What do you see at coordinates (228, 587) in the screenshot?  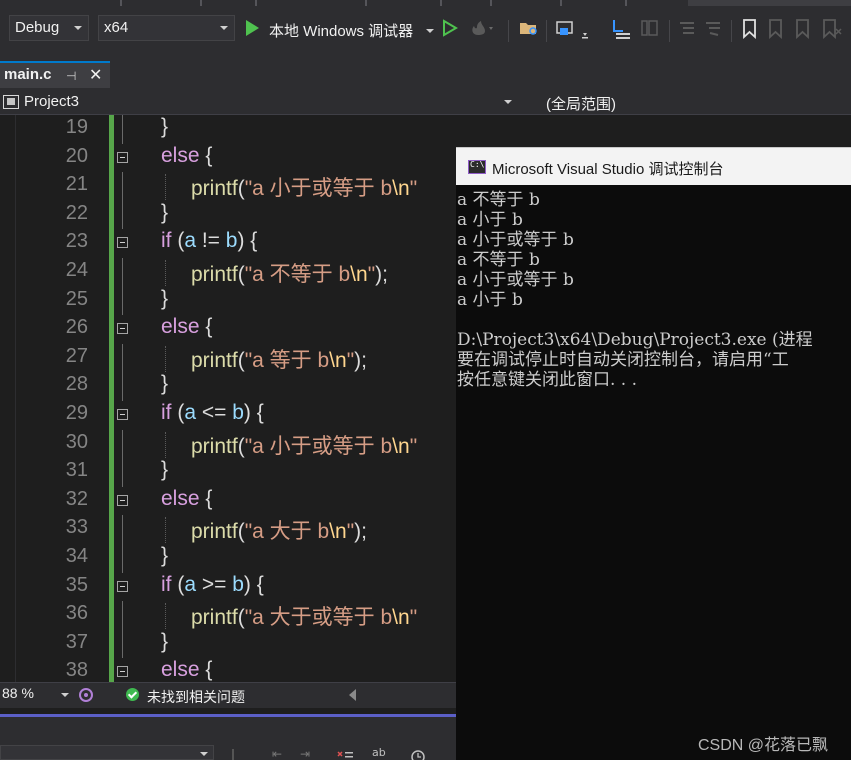 I see `code-line: 35 if (a >= b) {` at bounding box center [228, 587].